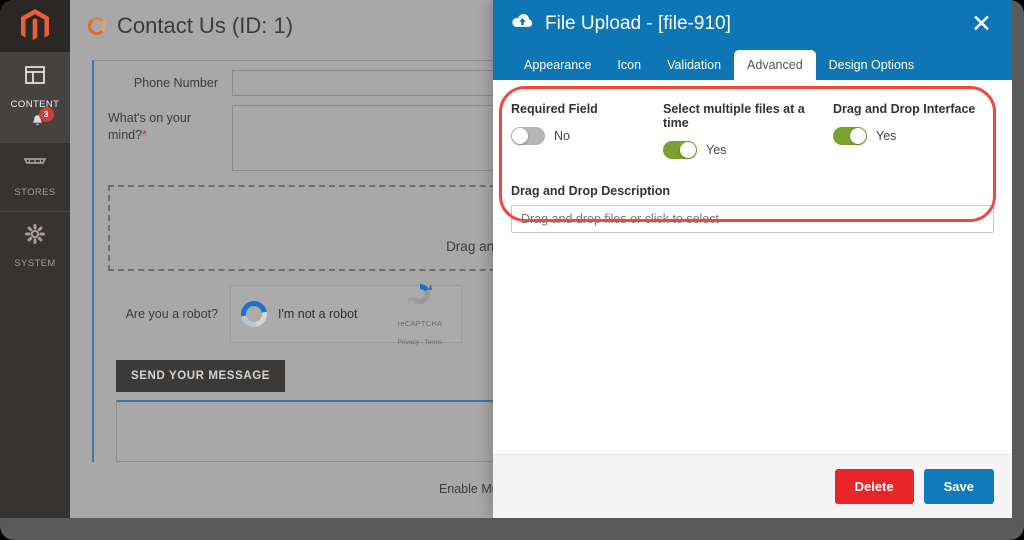 The height and width of the screenshot is (540, 1024). I want to click on save-button: Save, so click(958, 486).